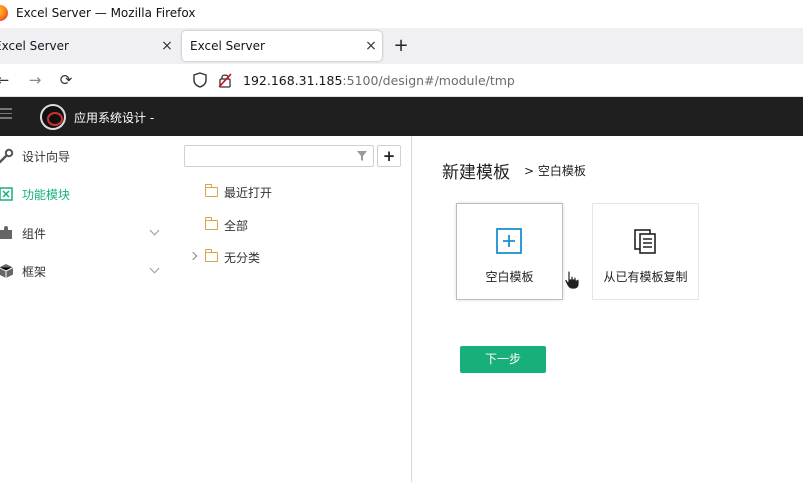  Describe the element at coordinates (6, 115) in the screenshot. I see `hamburger-menu-icon` at that location.